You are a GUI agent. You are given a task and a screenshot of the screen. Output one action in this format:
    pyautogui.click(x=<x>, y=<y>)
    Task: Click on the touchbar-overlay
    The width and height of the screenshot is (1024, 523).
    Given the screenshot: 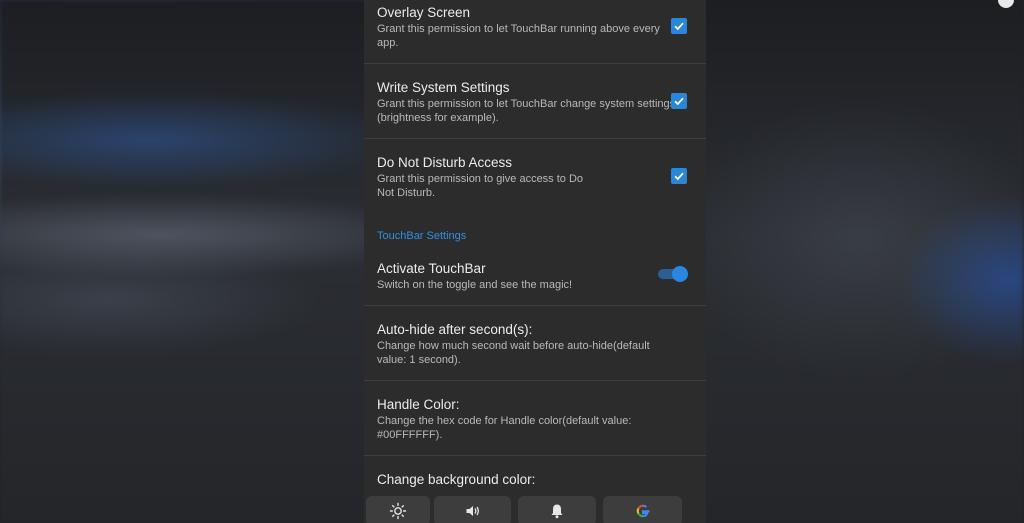 What is the action you would take?
    pyautogui.click(x=535, y=508)
    